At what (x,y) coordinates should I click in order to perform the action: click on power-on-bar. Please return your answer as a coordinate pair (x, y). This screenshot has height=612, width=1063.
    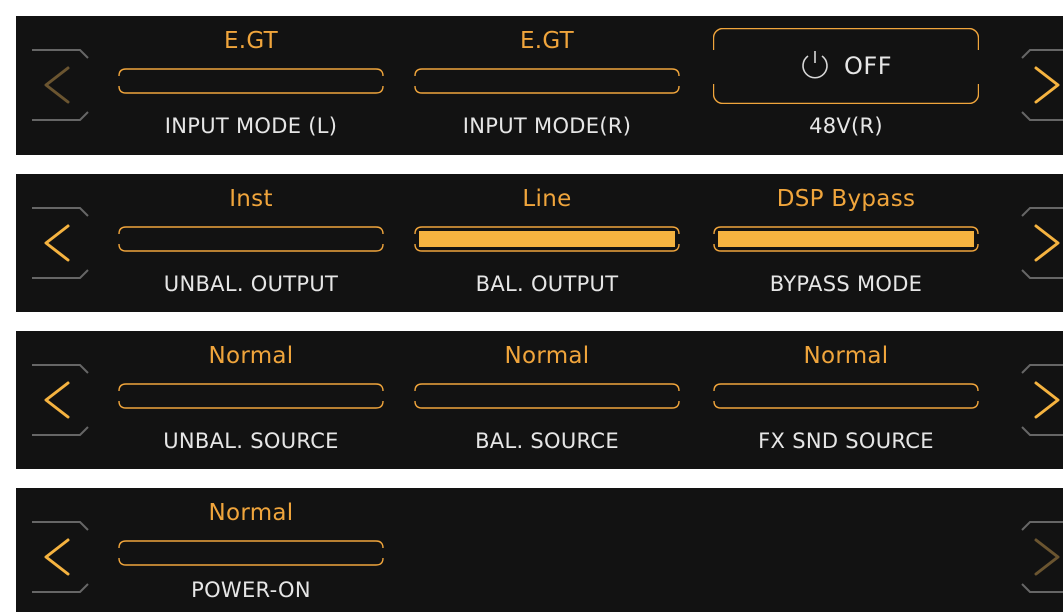
    Looking at the image, I should click on (251, 553).